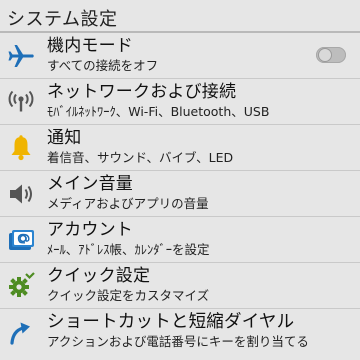 The height and width of the screenshot is (360, 360). What do you see at coordinates (180, 16) in the screenshot?
I see `page-title: システム設定` at bounding box center [180, 16].